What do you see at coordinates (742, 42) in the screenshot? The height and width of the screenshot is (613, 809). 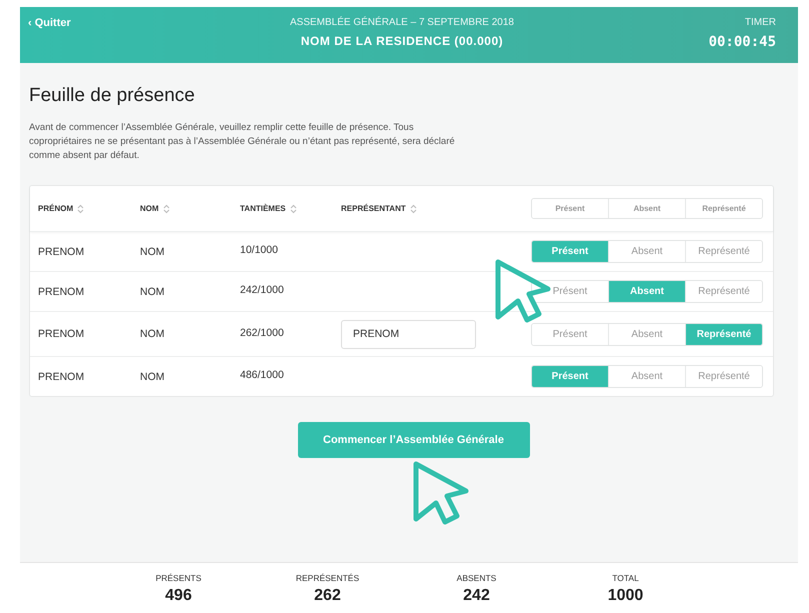 I see `timer-value: 00:00:45` at bounding box center [742, 42].